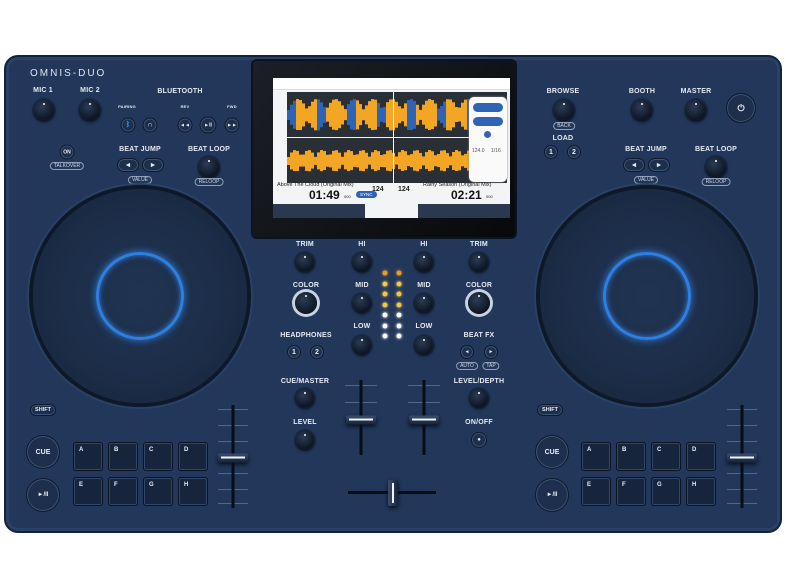  Describe the element at coordinates (233, 458) in the screenshot. I see `left-pitch-fader` at that location.